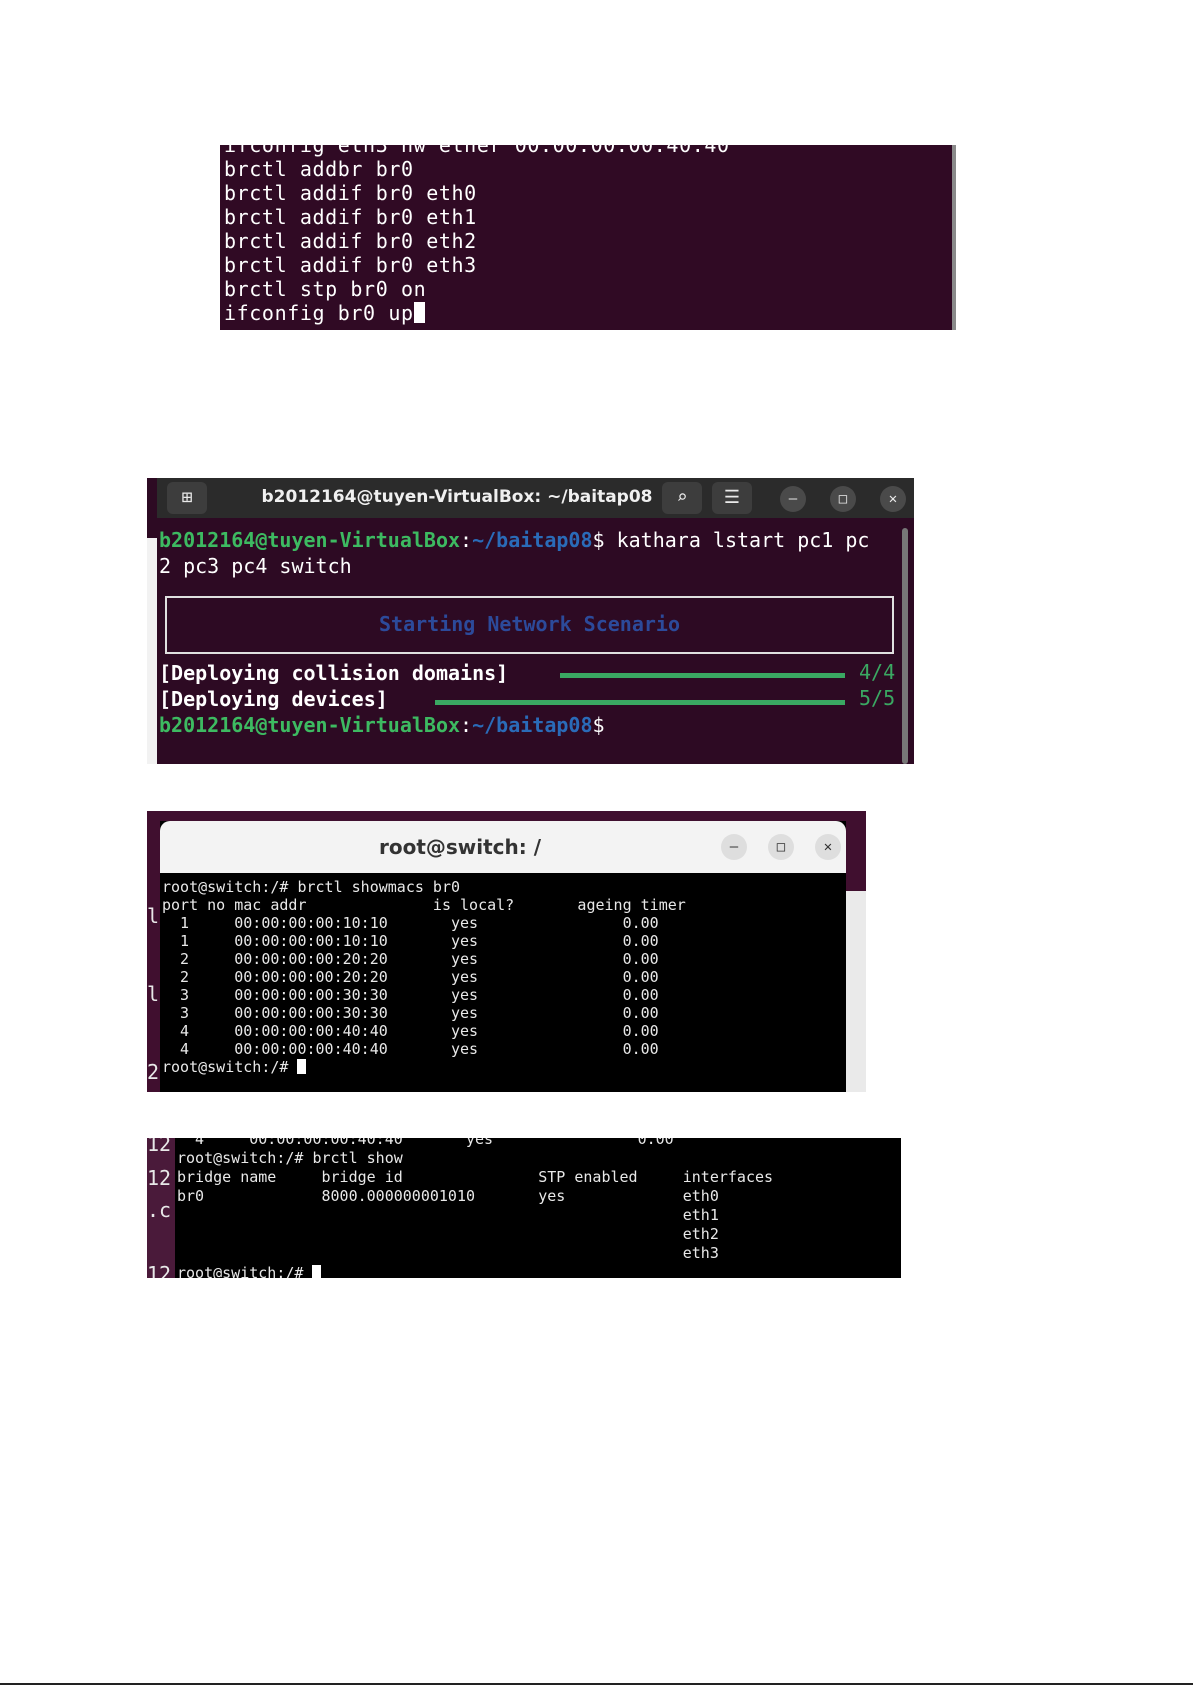  I want to click on terminal-command: root@switch:/# brctl showmacs br0, so click(311, 887).